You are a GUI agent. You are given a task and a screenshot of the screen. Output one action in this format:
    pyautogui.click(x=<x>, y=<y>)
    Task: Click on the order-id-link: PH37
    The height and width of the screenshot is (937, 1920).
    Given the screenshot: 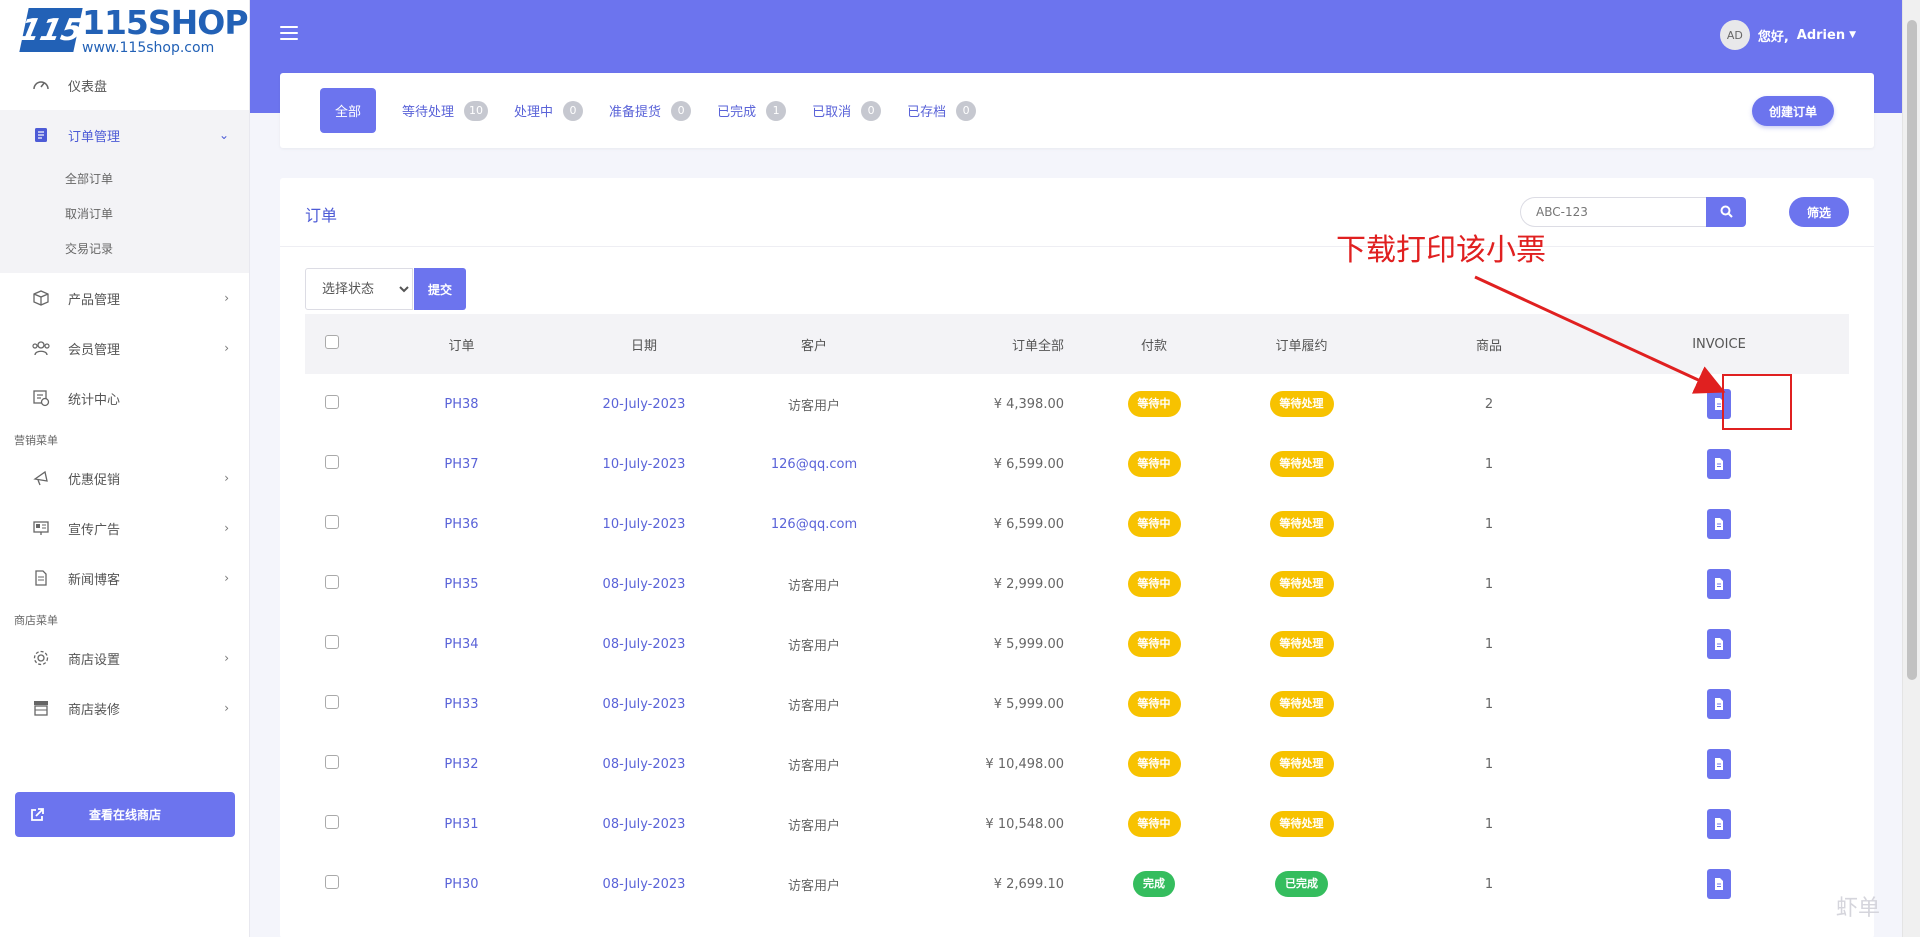 What is the action you would take?
    pyautogui.click(x=461, y=464)
    